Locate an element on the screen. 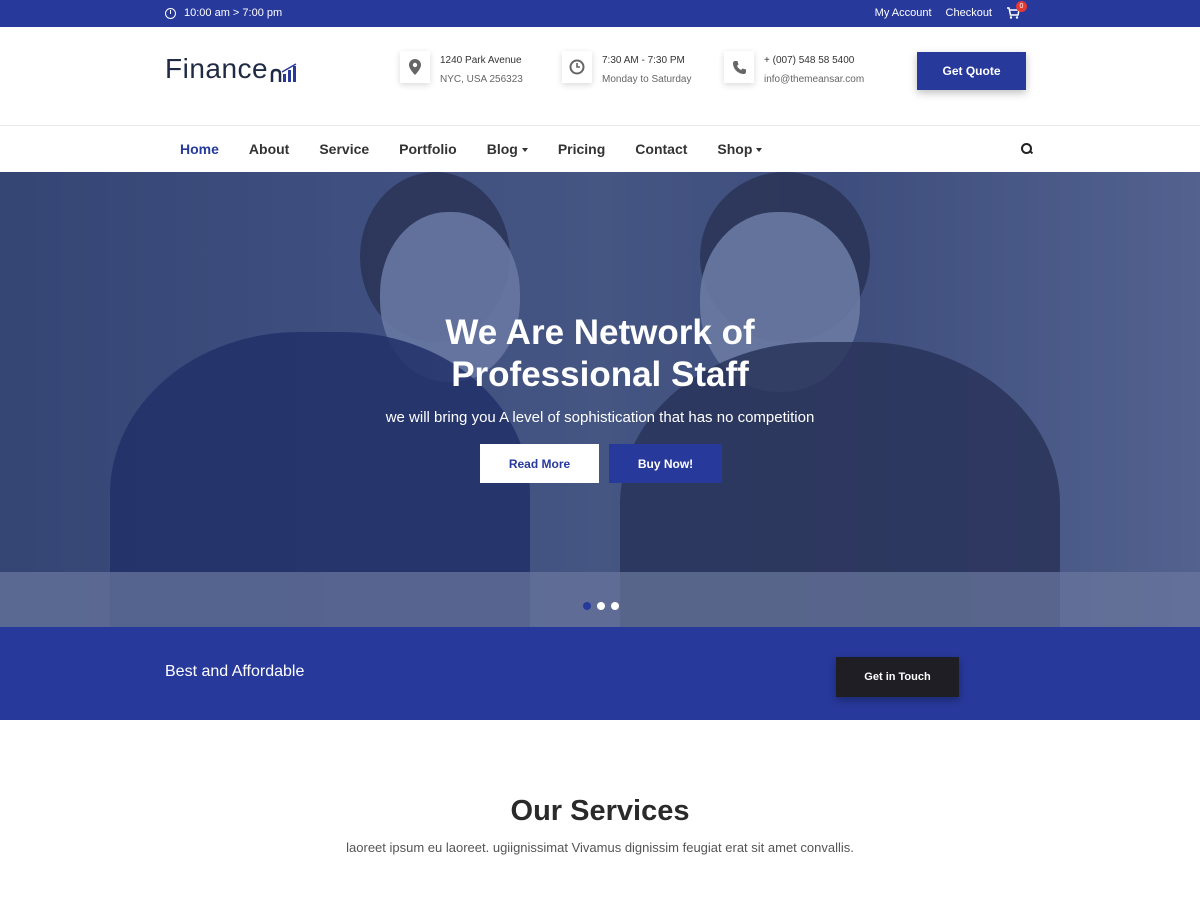 This screenshot has height=900, width=1200. buy-now-button: Buy Now! is located at coordinates (665, 463).